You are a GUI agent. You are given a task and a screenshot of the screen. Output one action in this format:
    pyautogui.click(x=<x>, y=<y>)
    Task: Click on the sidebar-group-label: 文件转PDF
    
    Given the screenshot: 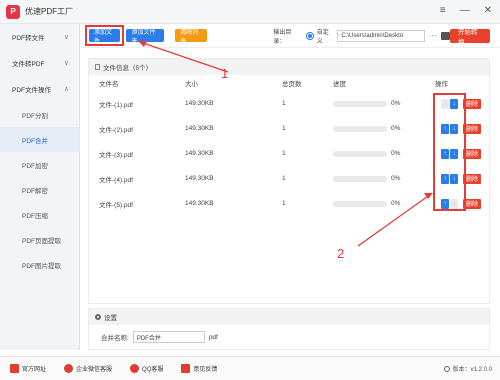 What is the action you would take?
    pyautogui.click(x=28, y=64)
    